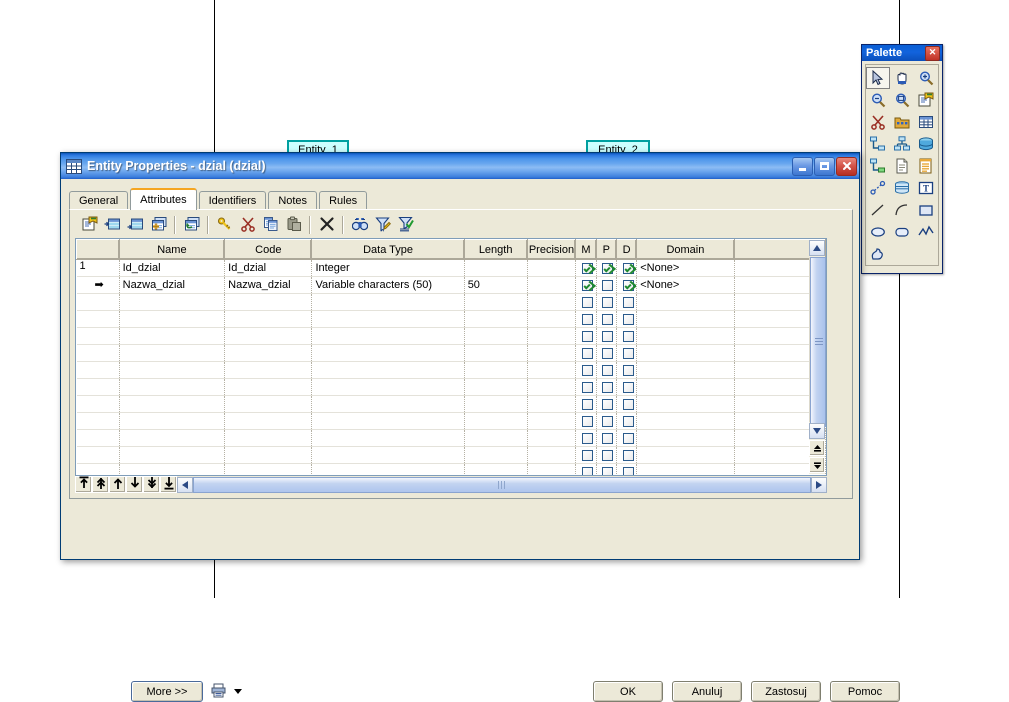 This screenshot has width=1009, height=702. Describe the element at coordinates (902, 100) in the screenshot. I see `zoom-fit-tool` at that location.